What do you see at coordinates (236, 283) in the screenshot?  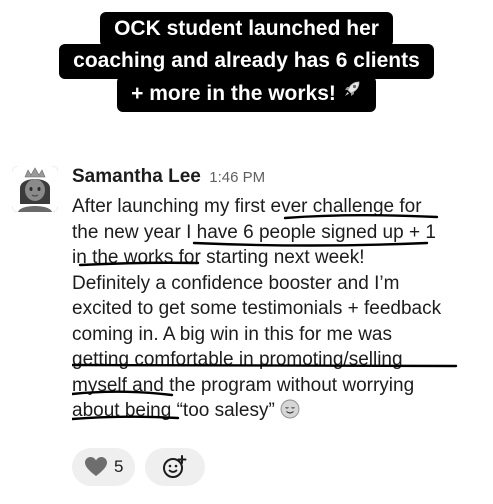 I see `message-line: Definitely a confidence booster and I’m` at bounding box center [236, 283].